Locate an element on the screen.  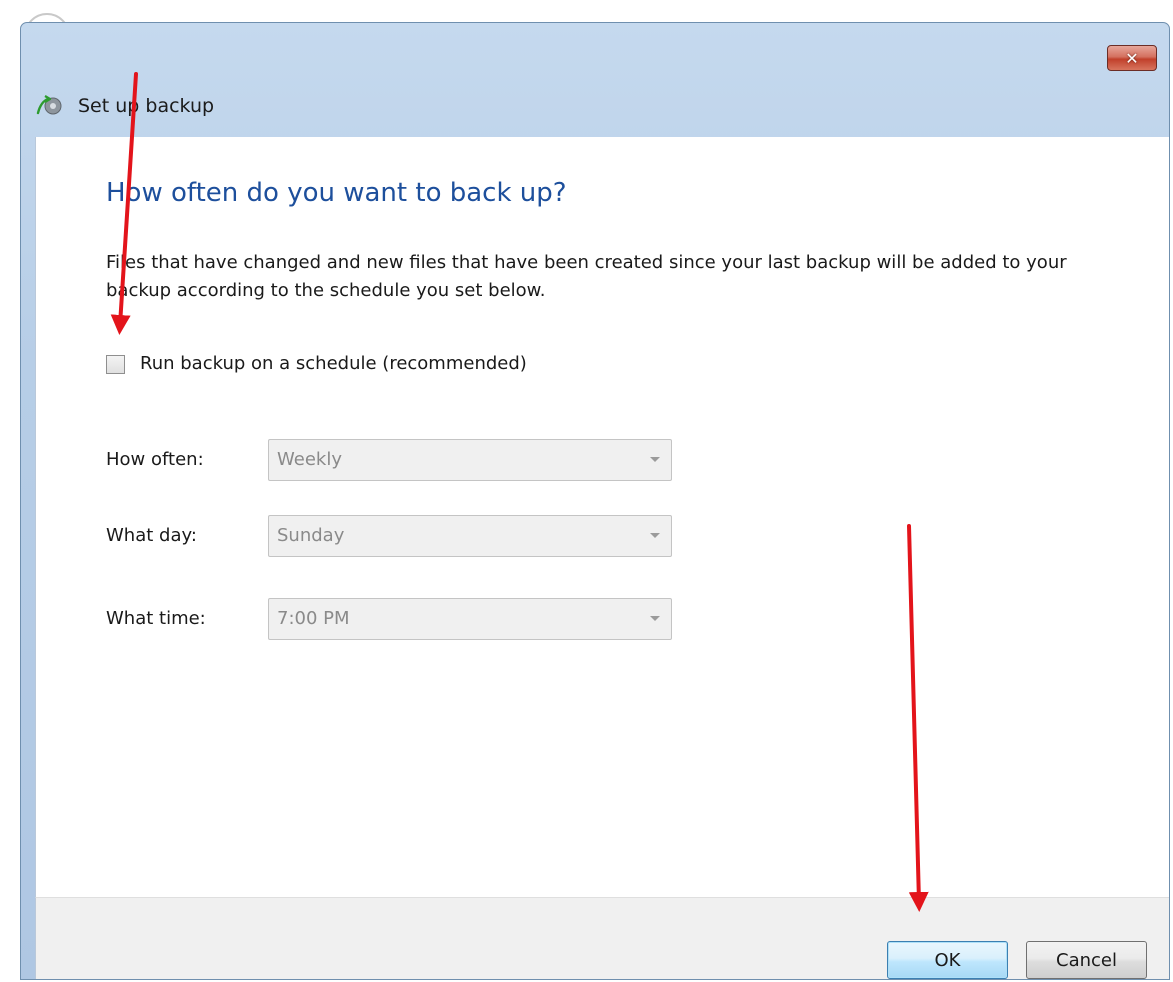
close-icon: ✕ is located at coordinates (1132, 58).